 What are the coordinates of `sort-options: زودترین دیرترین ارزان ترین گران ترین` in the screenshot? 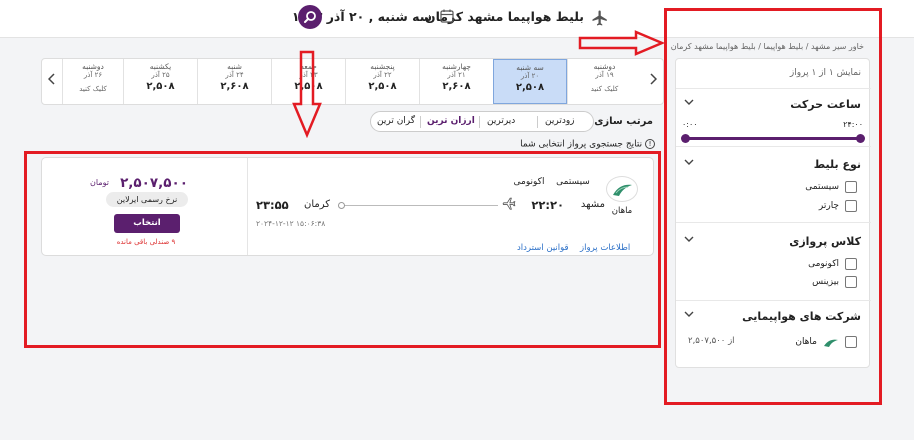 It's located at (482, 121).